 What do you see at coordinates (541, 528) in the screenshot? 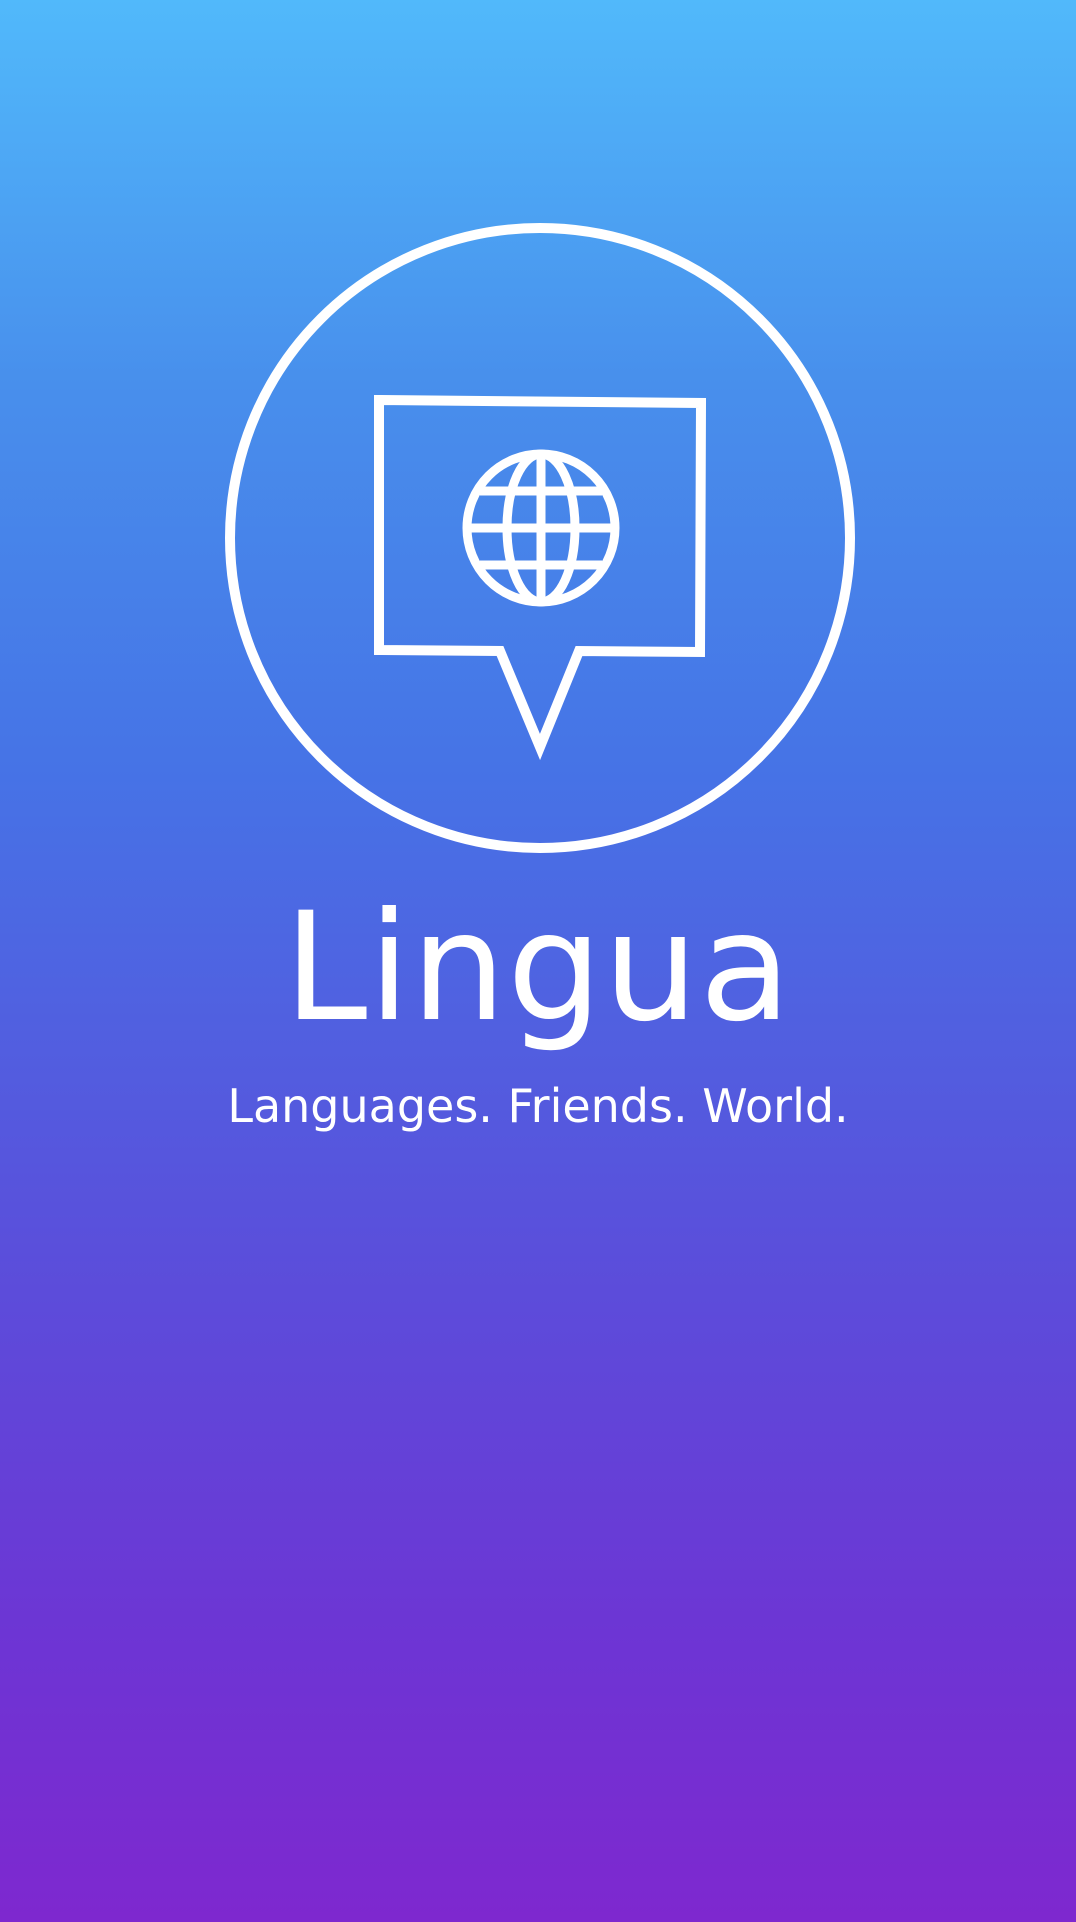
I see `globe-icon` at bounding box center [541, 528].